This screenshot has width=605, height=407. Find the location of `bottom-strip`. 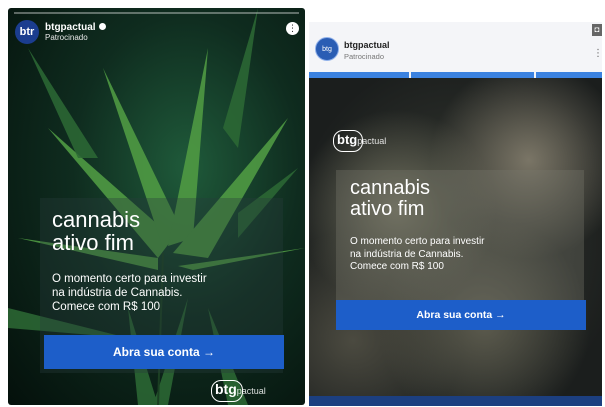

bottom-strip is located at coordinates (455, 401).